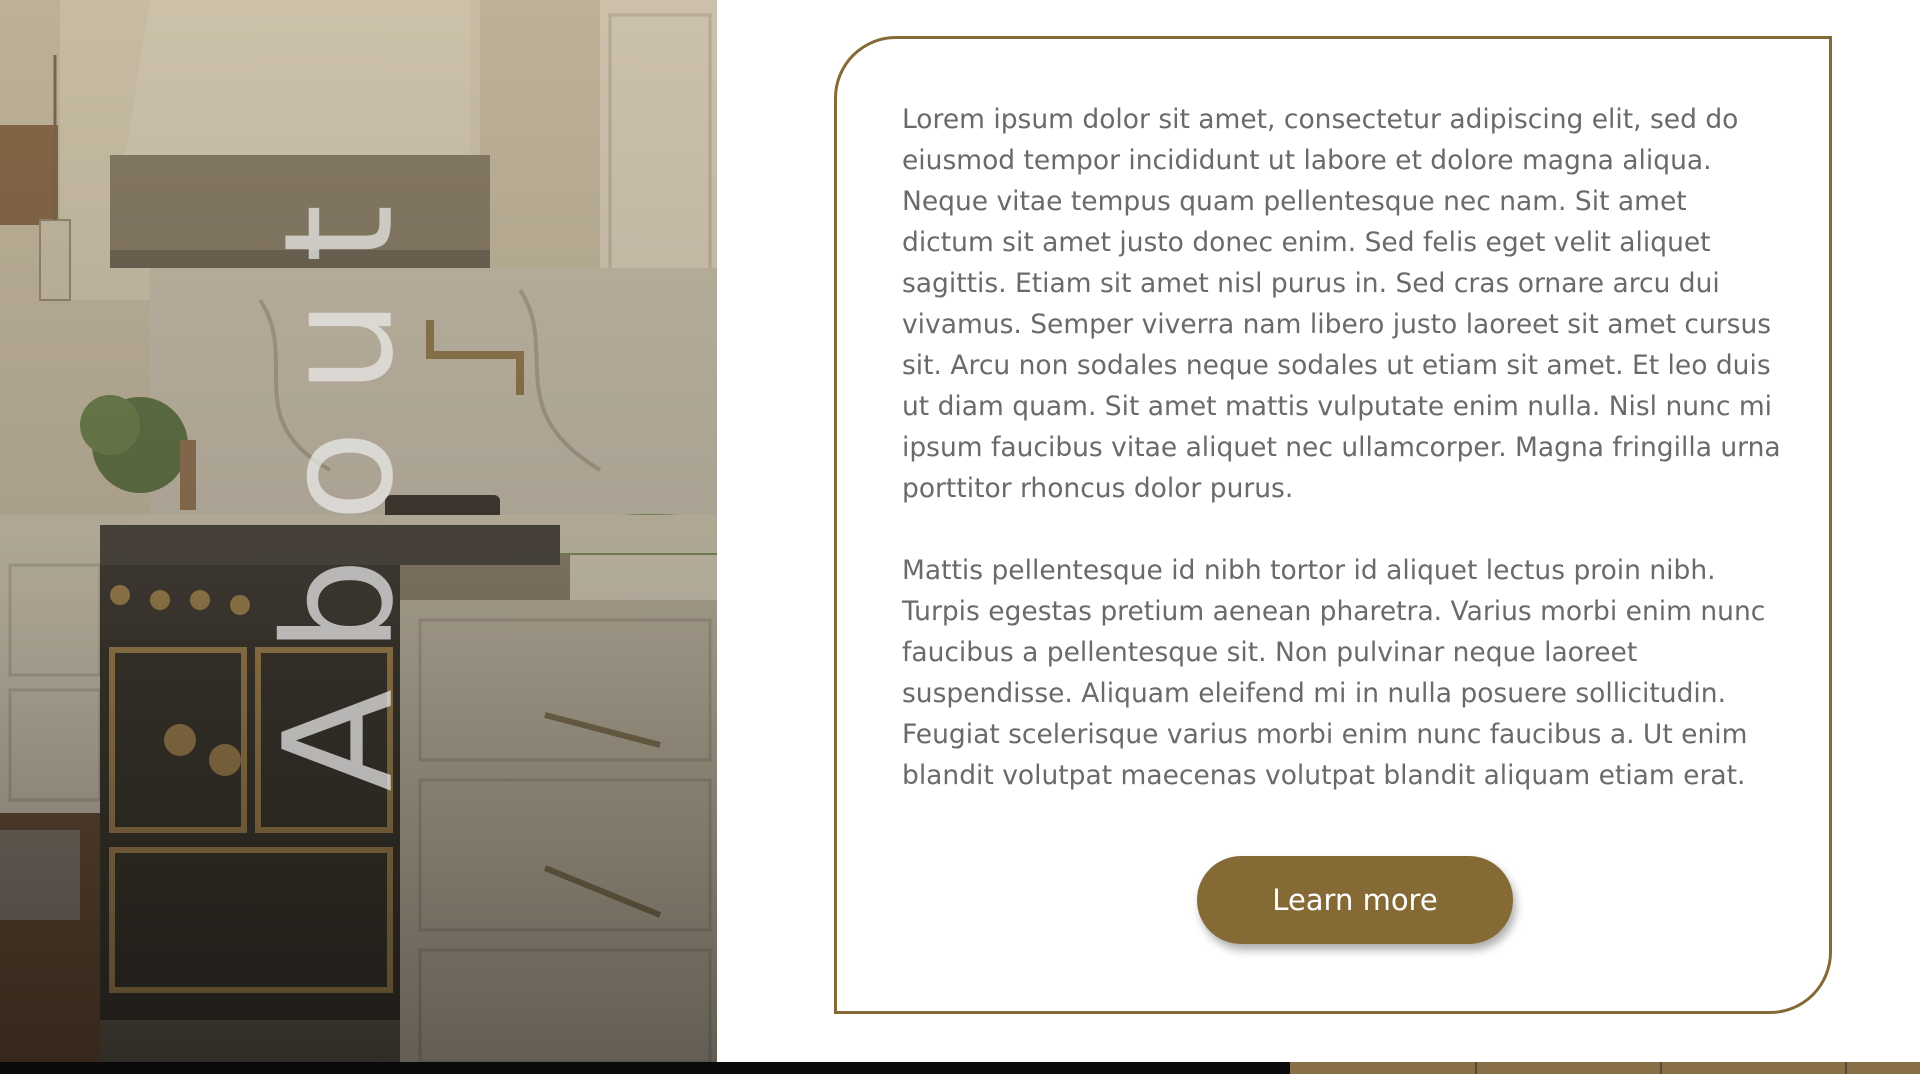 Image resolution: width=1920 pixels, height=1074 pixels. I want to click on vertical-section-title: About, so click(340, 480).